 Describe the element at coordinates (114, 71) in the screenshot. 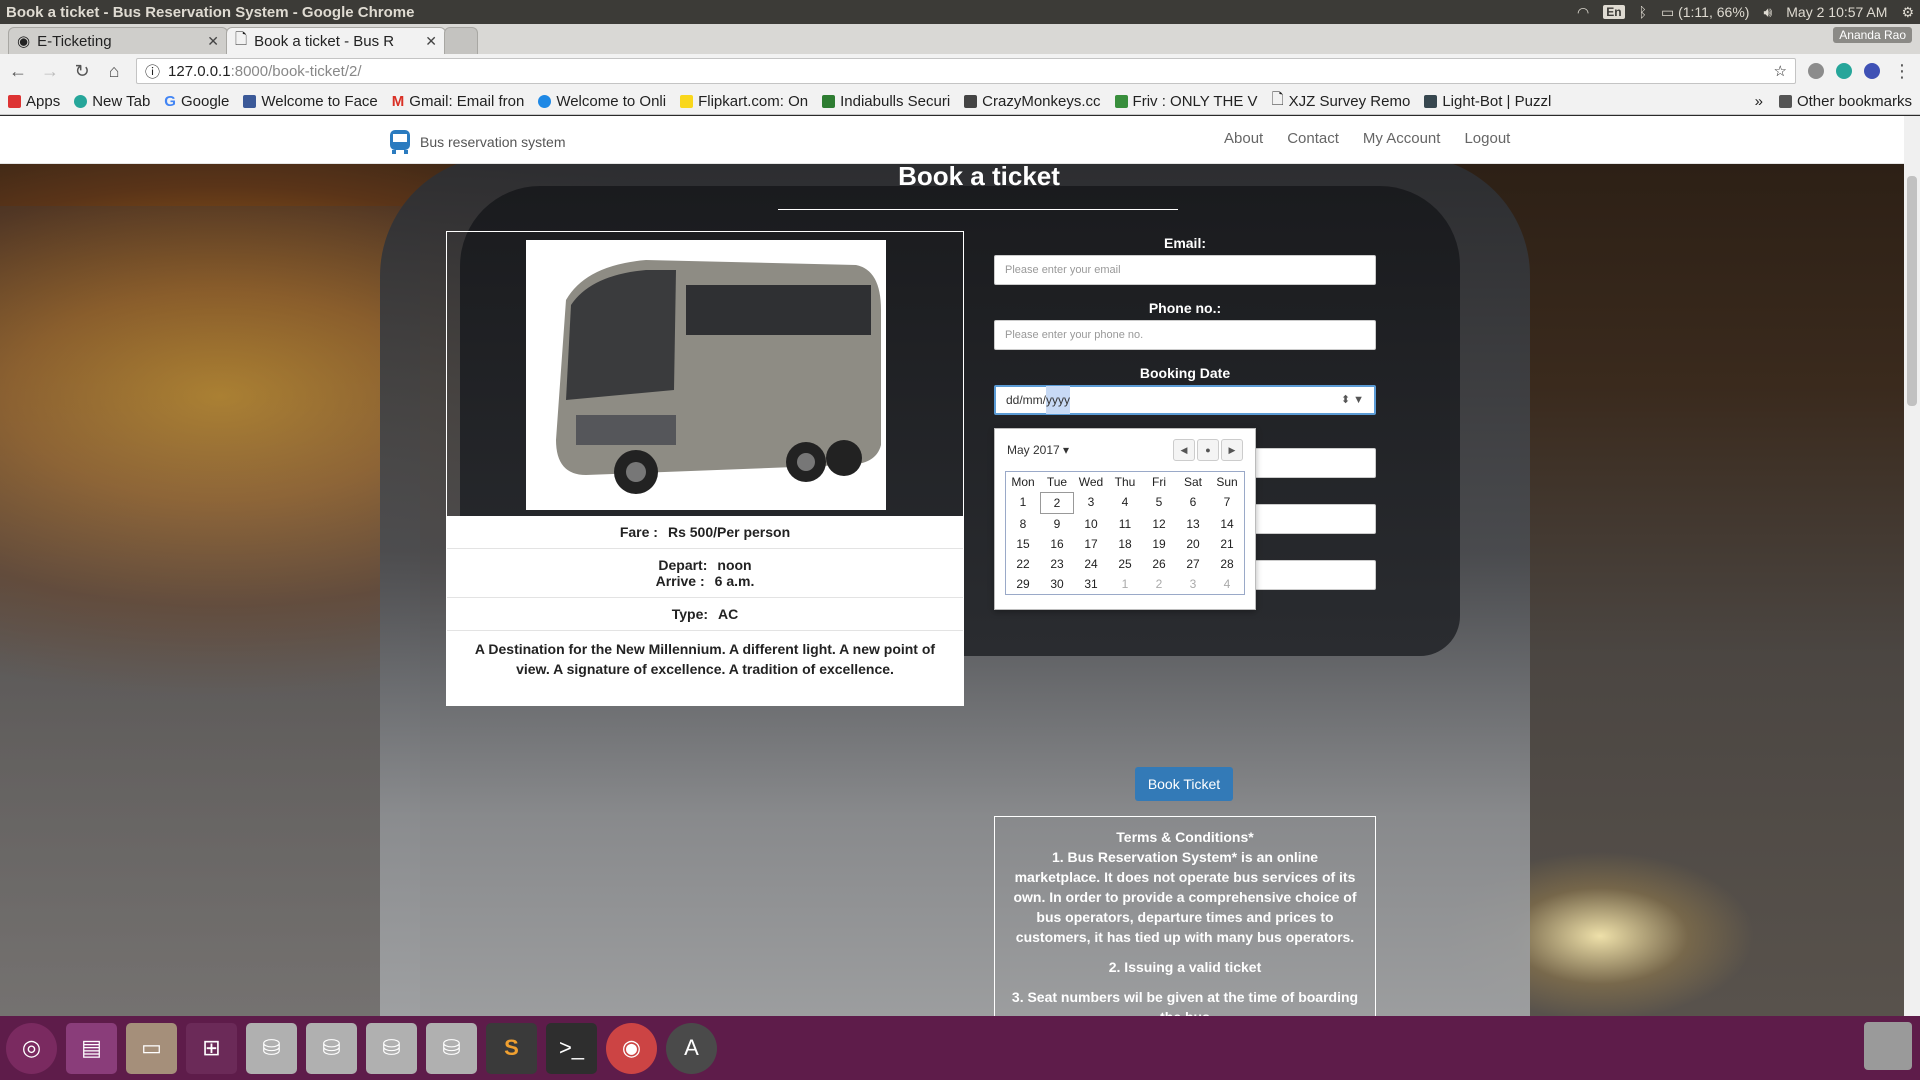

I see `home-icon: ⌂` at that location.